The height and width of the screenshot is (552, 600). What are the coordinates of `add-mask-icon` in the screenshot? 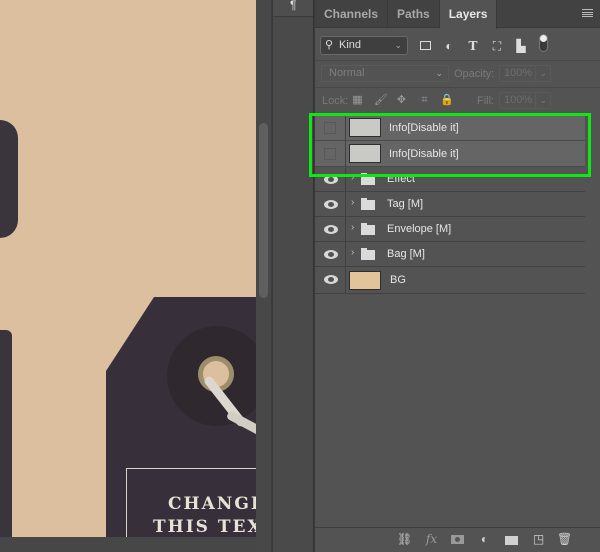 It's located at (457, 539).